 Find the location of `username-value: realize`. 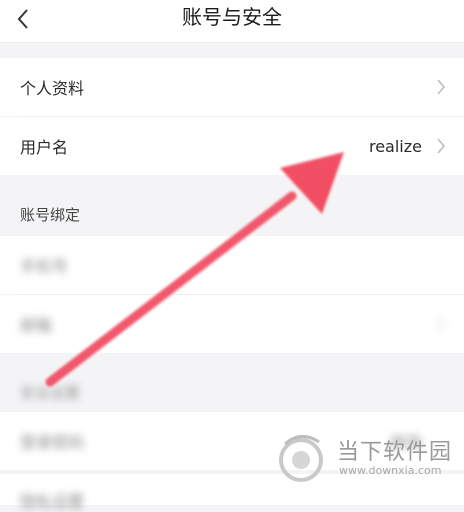

username-value: realize is located at coordinates (395, 146).